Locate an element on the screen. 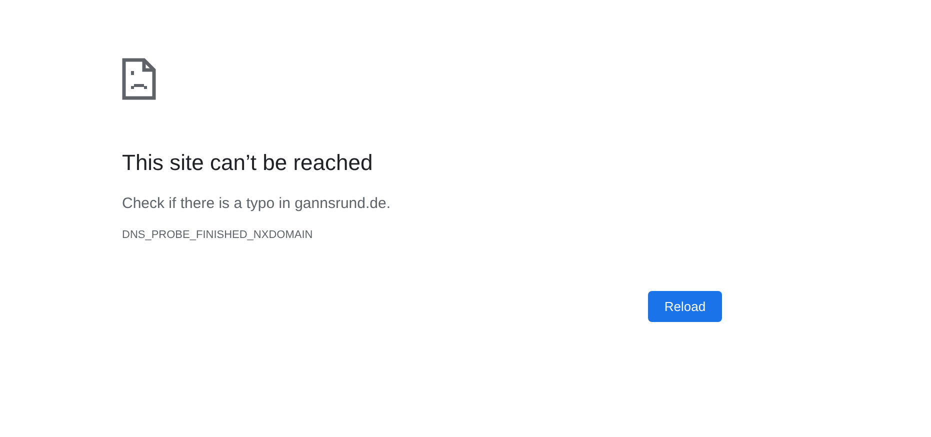 This screenshot has width=931, height=437. sad-page-icon is located at coordinates (139, 79).